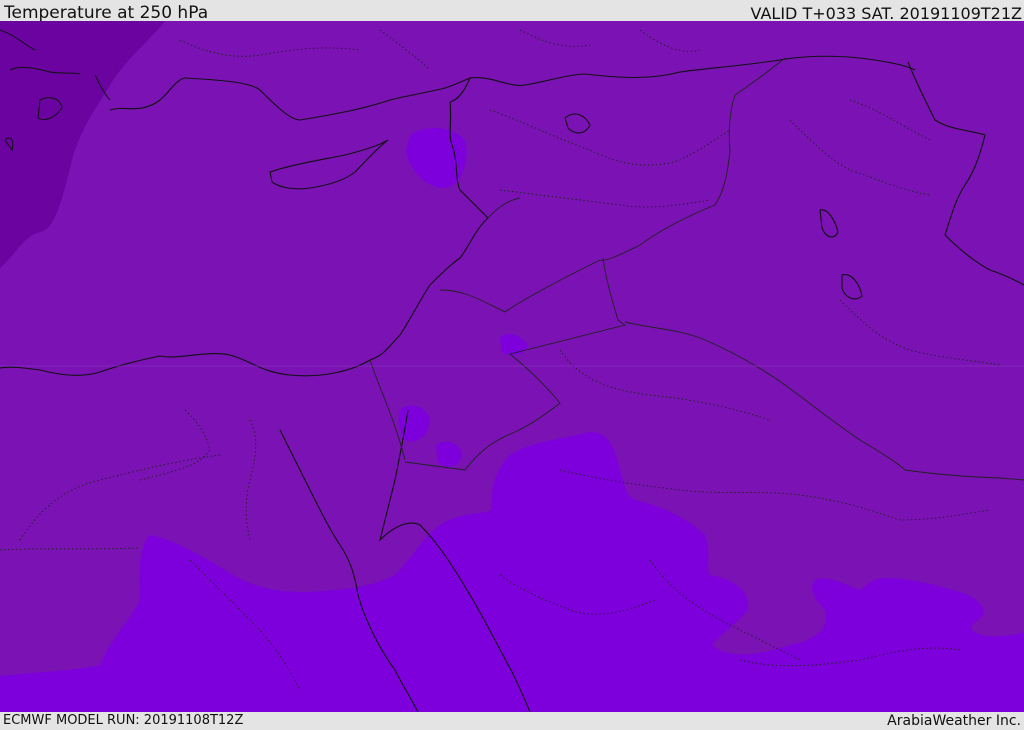 Image resolution: width=1024 pixels, height=730 pixels. Describe the element at coordinates (106, 13) in the screenshot. I see `map-title: Temperature at 250 hPa` at that location.